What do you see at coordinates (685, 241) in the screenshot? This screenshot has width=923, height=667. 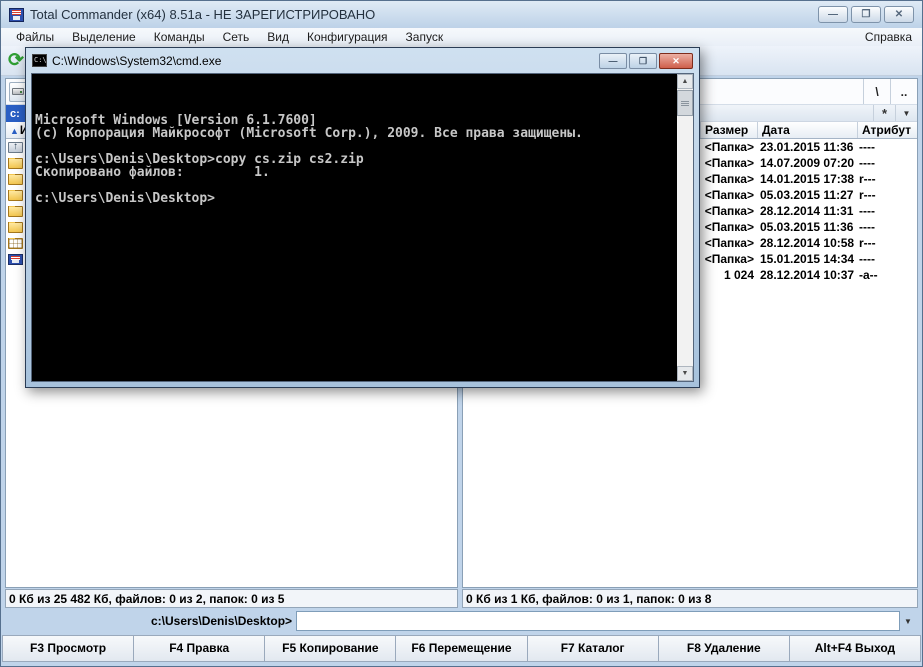 I see `scrollbar-track` at bounding box center [685, 241].